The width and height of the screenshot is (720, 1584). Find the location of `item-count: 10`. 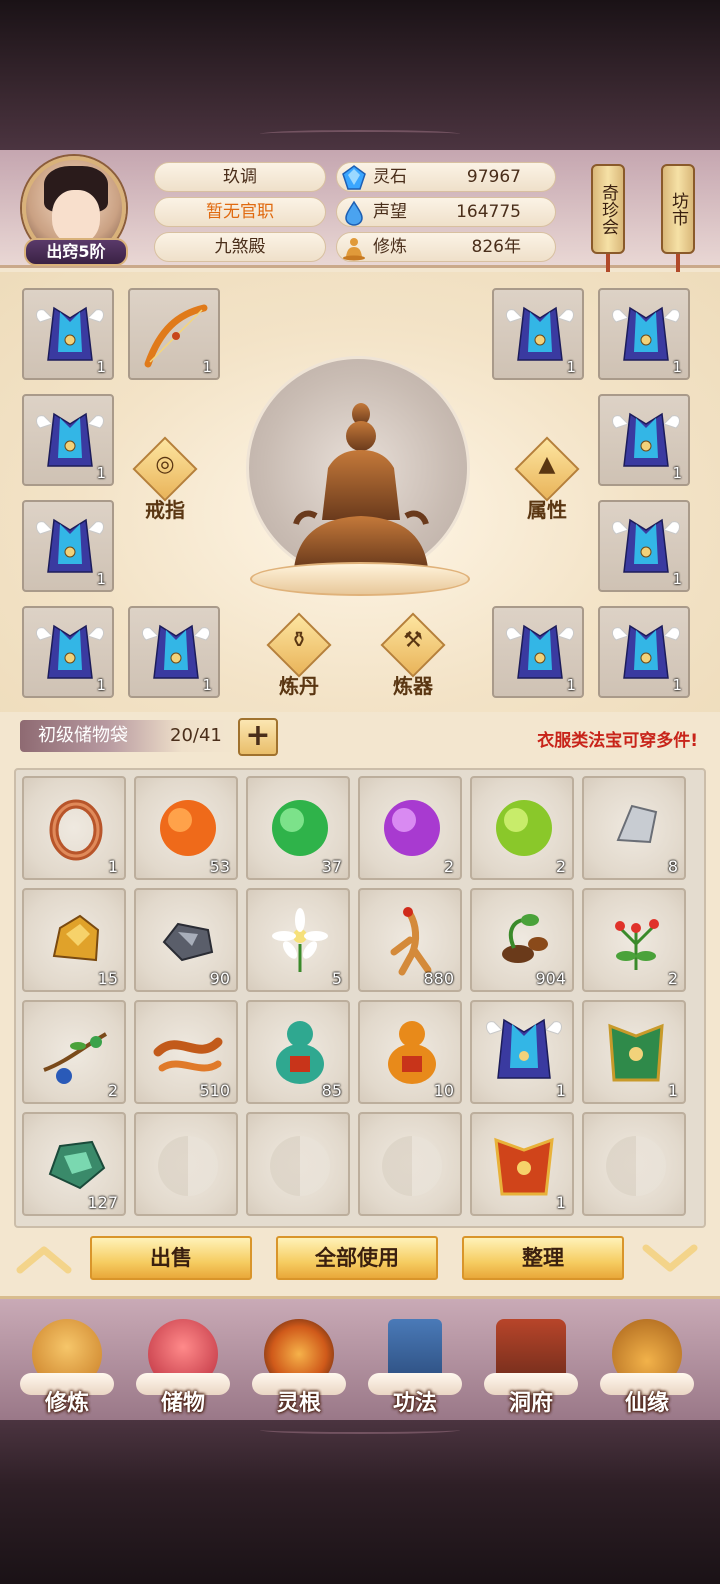

item-count: 10 is located at coordinates (443, 1090).